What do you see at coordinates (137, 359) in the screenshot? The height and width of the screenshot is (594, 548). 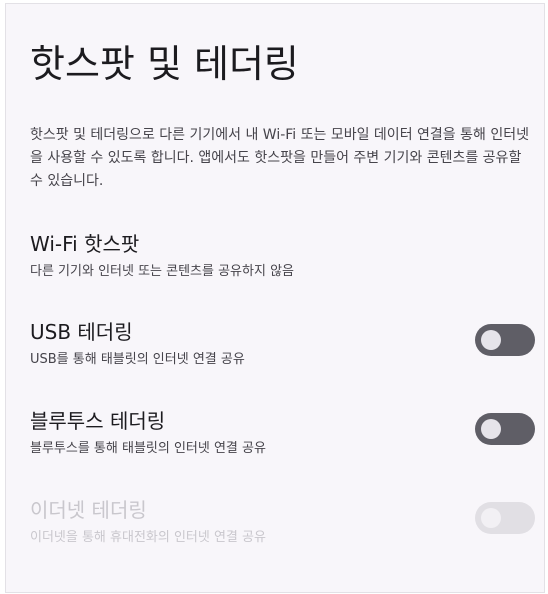 I see `usb-tethering-summary: USB를 통해 태블릿의 인터넷 연결 공유` at bounding box center [137, 359].